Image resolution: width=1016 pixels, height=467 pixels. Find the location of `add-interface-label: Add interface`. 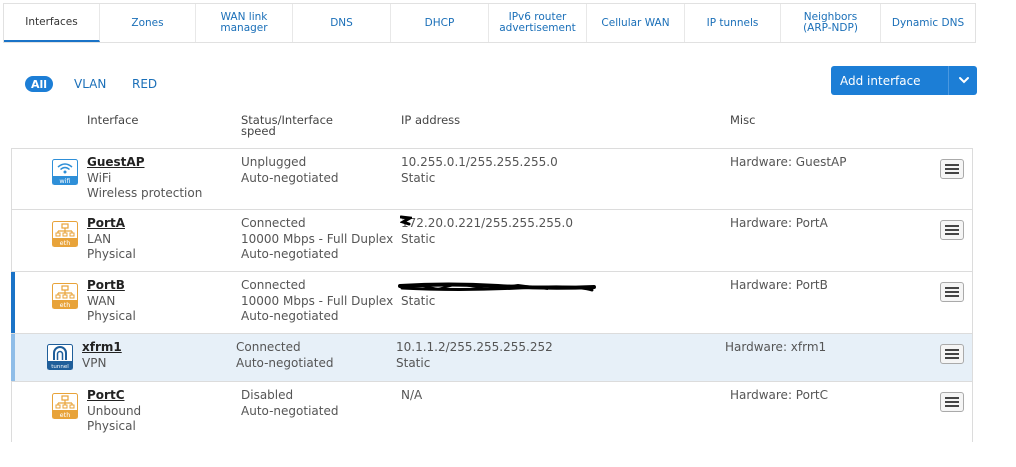

add-interface-label: Add interface is located at coordinates (880, 80).